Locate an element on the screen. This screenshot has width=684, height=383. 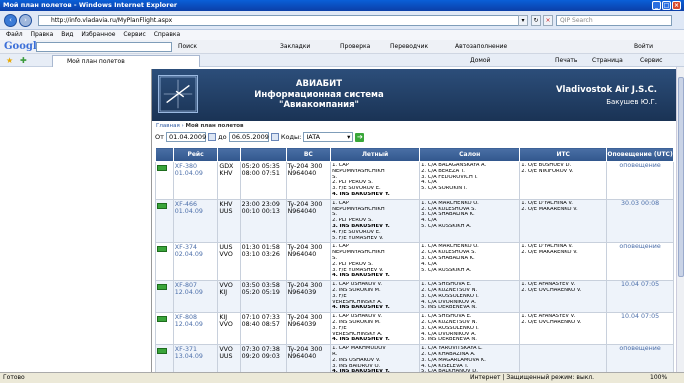
menu-file: Файл is located at coordinates (14, 34).